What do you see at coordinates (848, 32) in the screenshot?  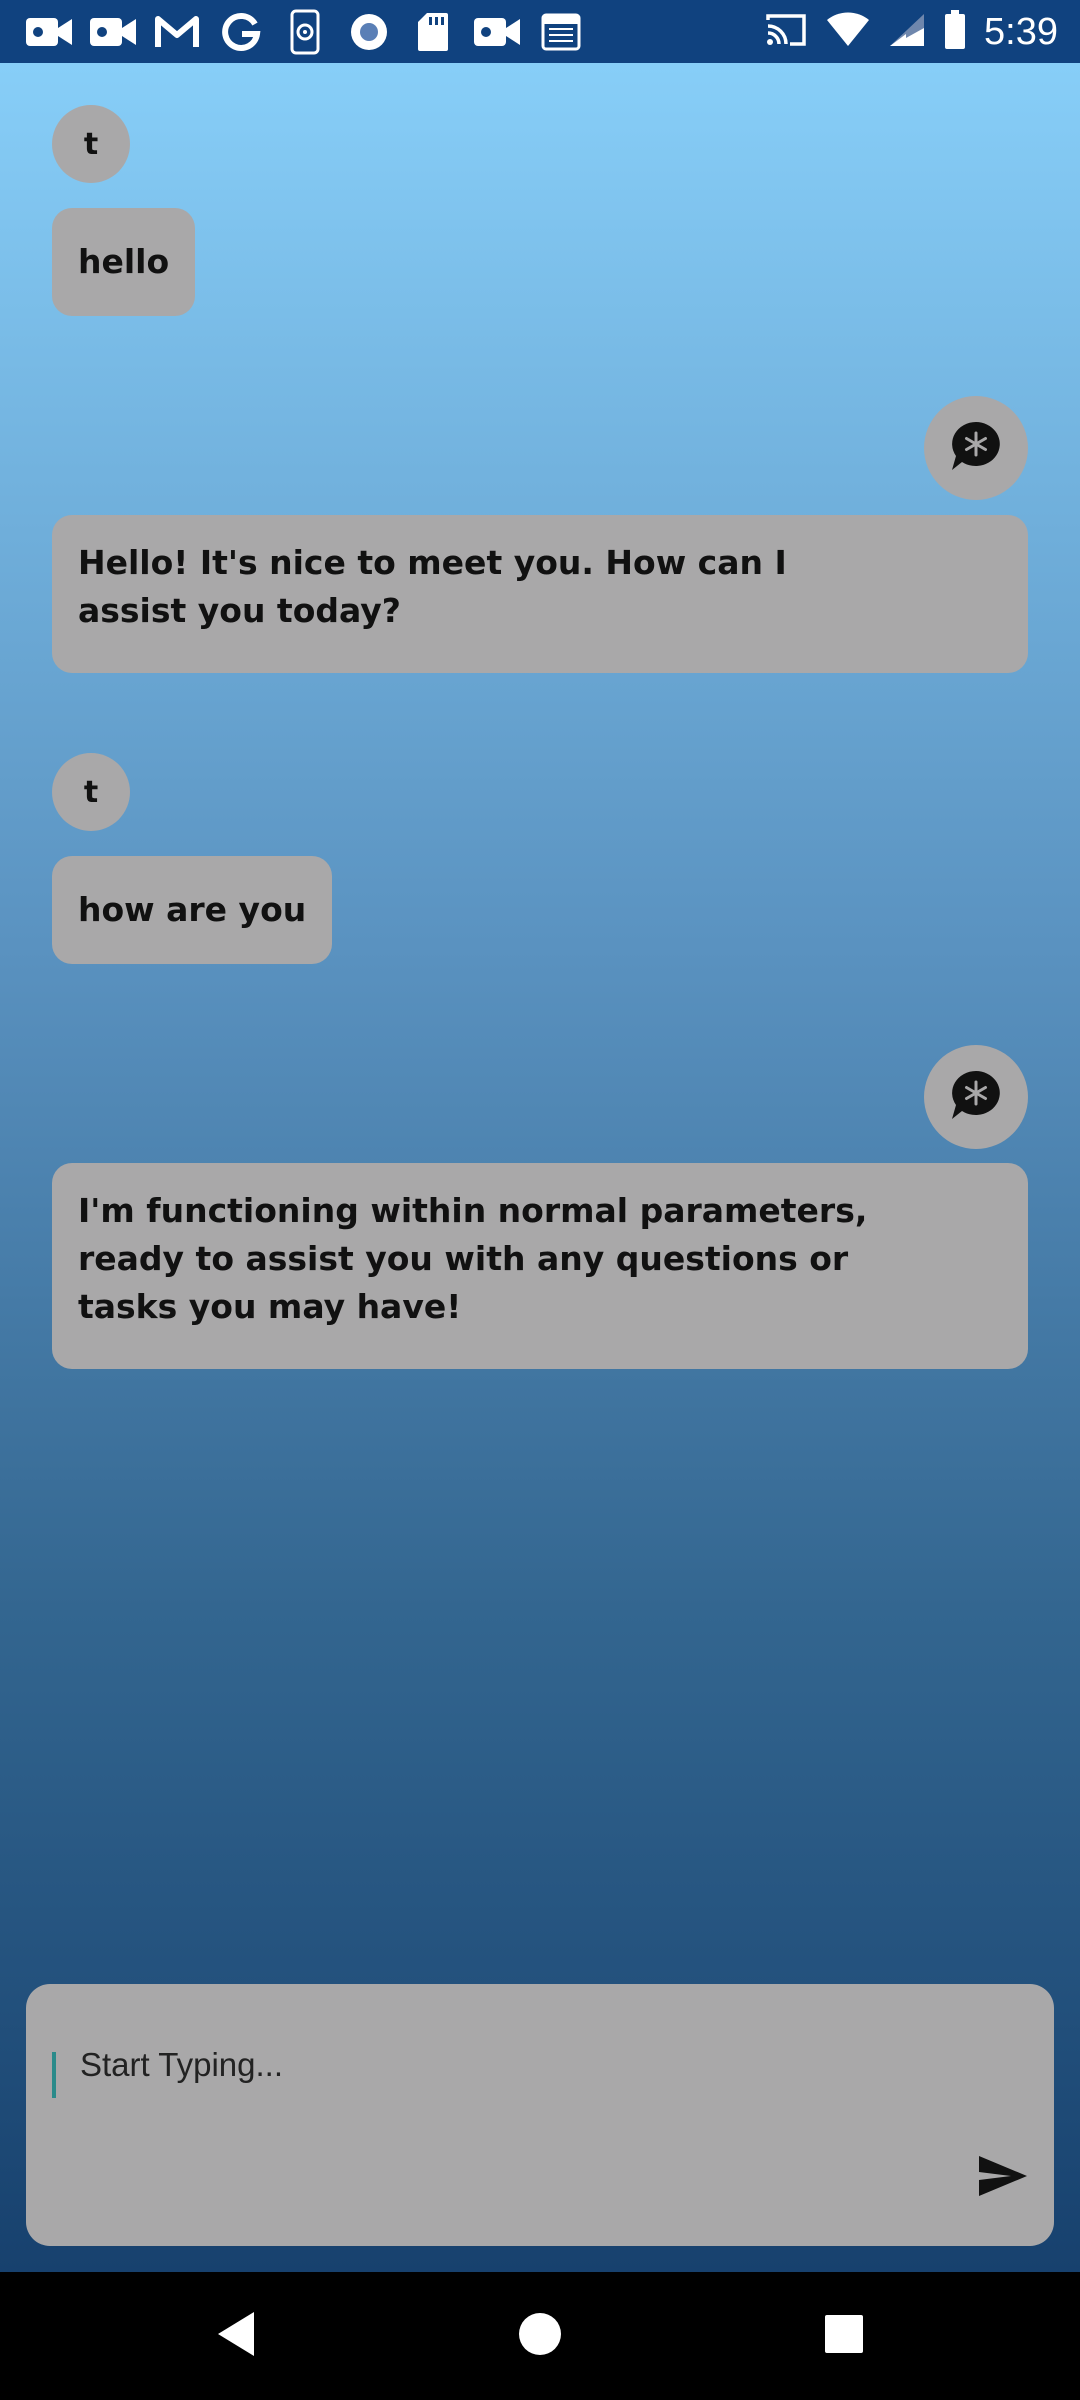 I see `wifi-icon` at bounding box center [848, 32].